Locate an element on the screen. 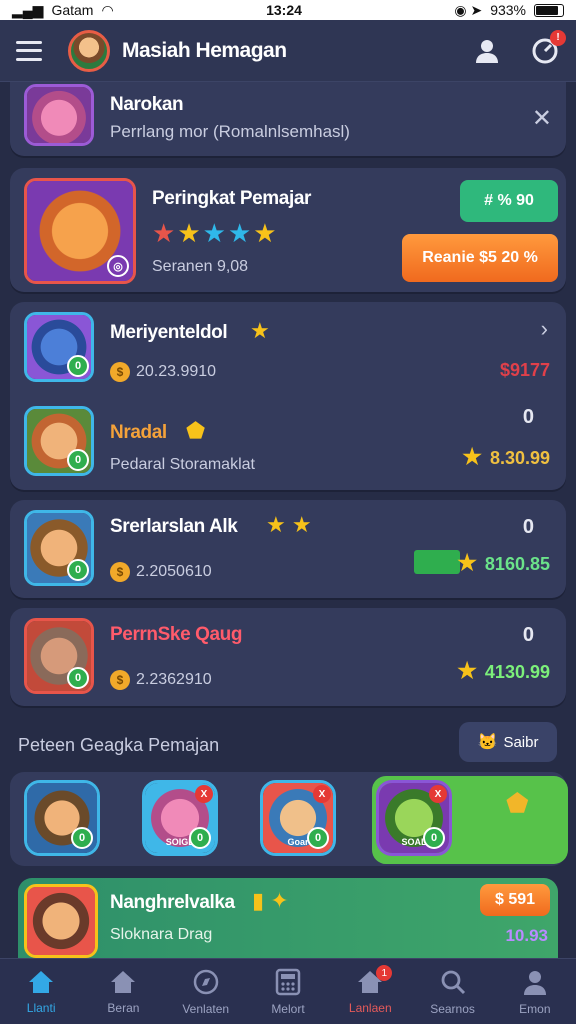  tab-label: Beran is located at coordinates (123, 1007).